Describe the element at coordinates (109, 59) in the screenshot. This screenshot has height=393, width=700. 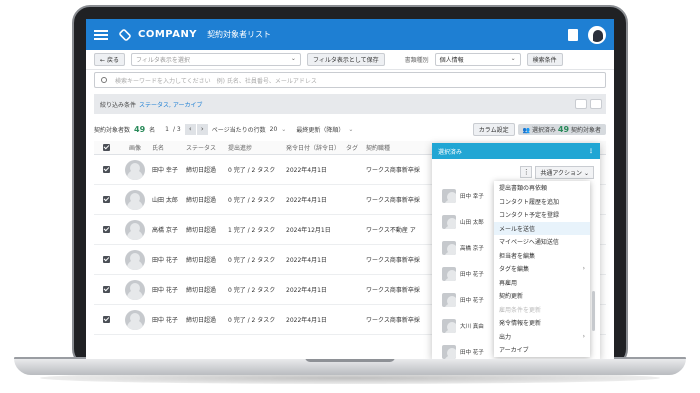
I see `back-button: ← 戻る` at that location.